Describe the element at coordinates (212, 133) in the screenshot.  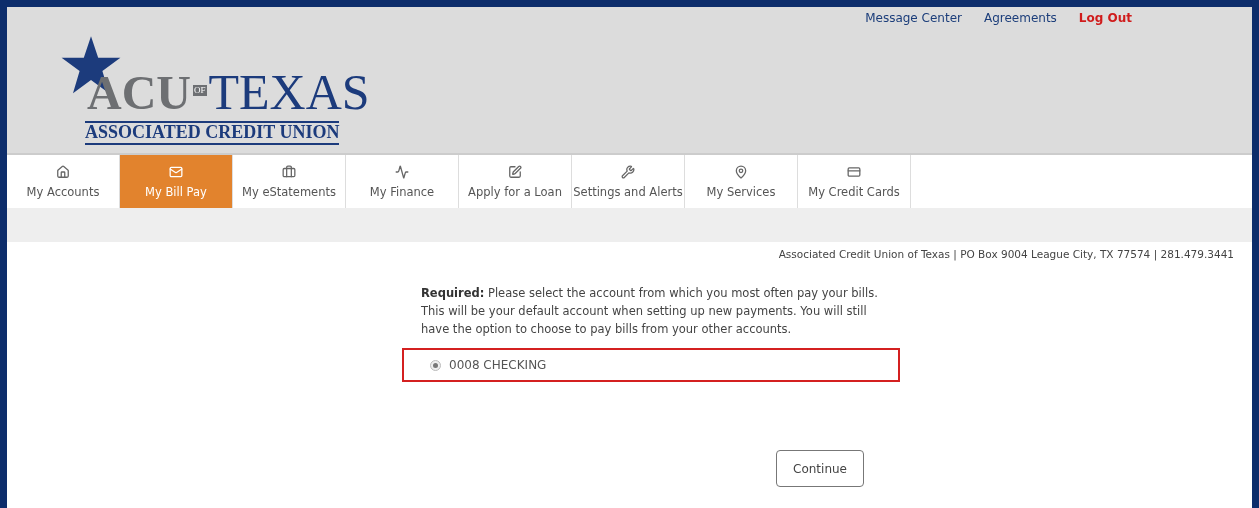
I see `logo-subtitle: ASSOCIATED CREDIT UNION` at that location.